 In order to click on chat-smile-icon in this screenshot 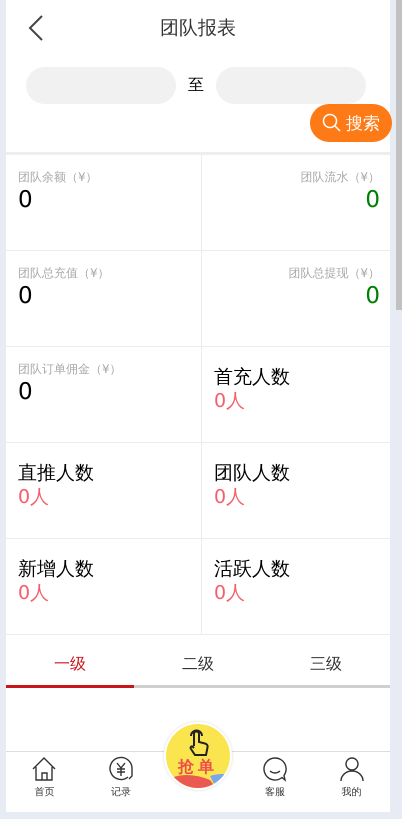, I will do `click(275, 769)`.